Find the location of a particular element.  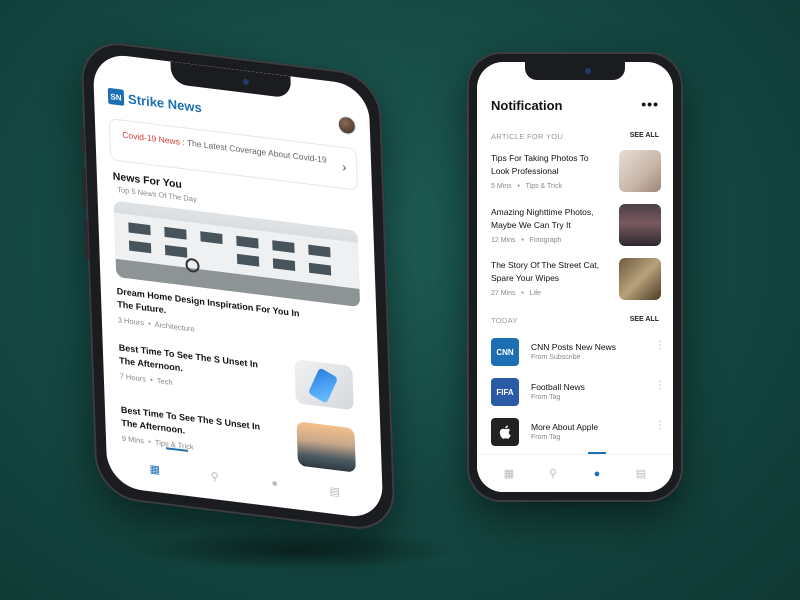

cnn-logo: CNN is located at coordinates (505, 352).